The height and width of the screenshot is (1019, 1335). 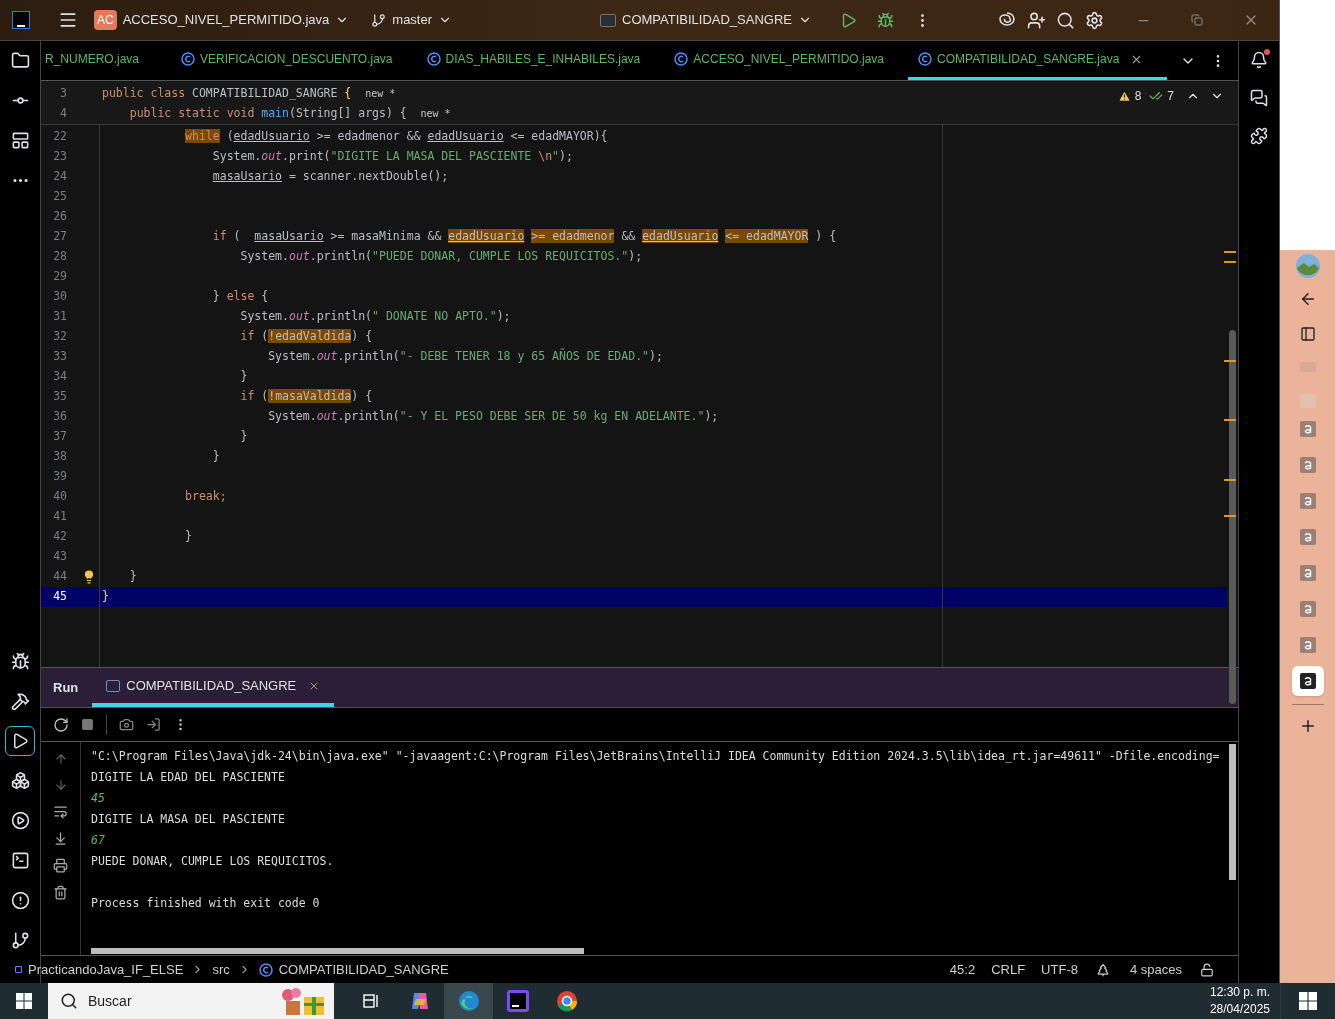 I want to click on up-arrow-icon, so click(x=60, y=759).